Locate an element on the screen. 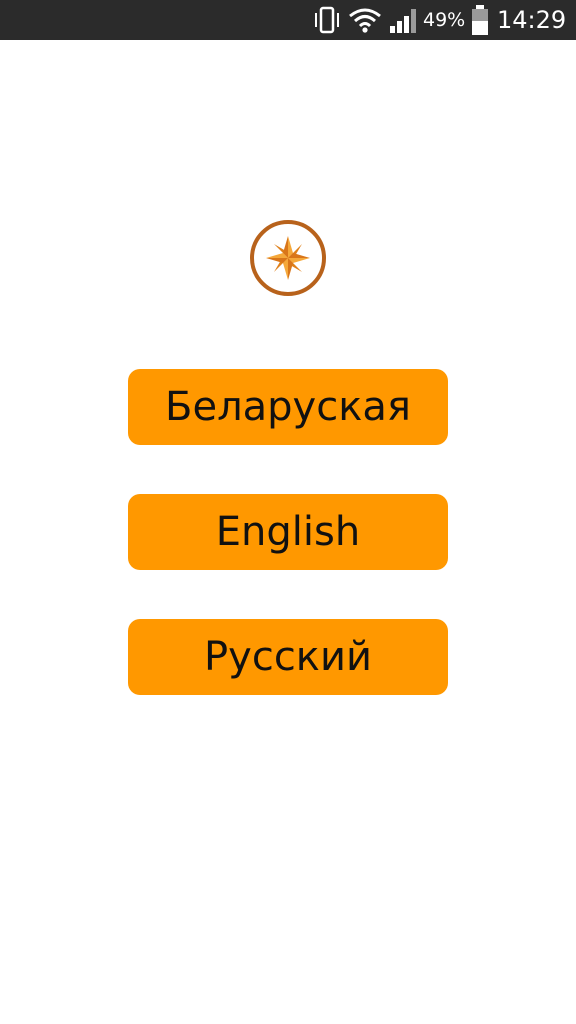 The height and width of the screenshot is (1024, 576). wifi-icon is located at coordinates (365, 20).